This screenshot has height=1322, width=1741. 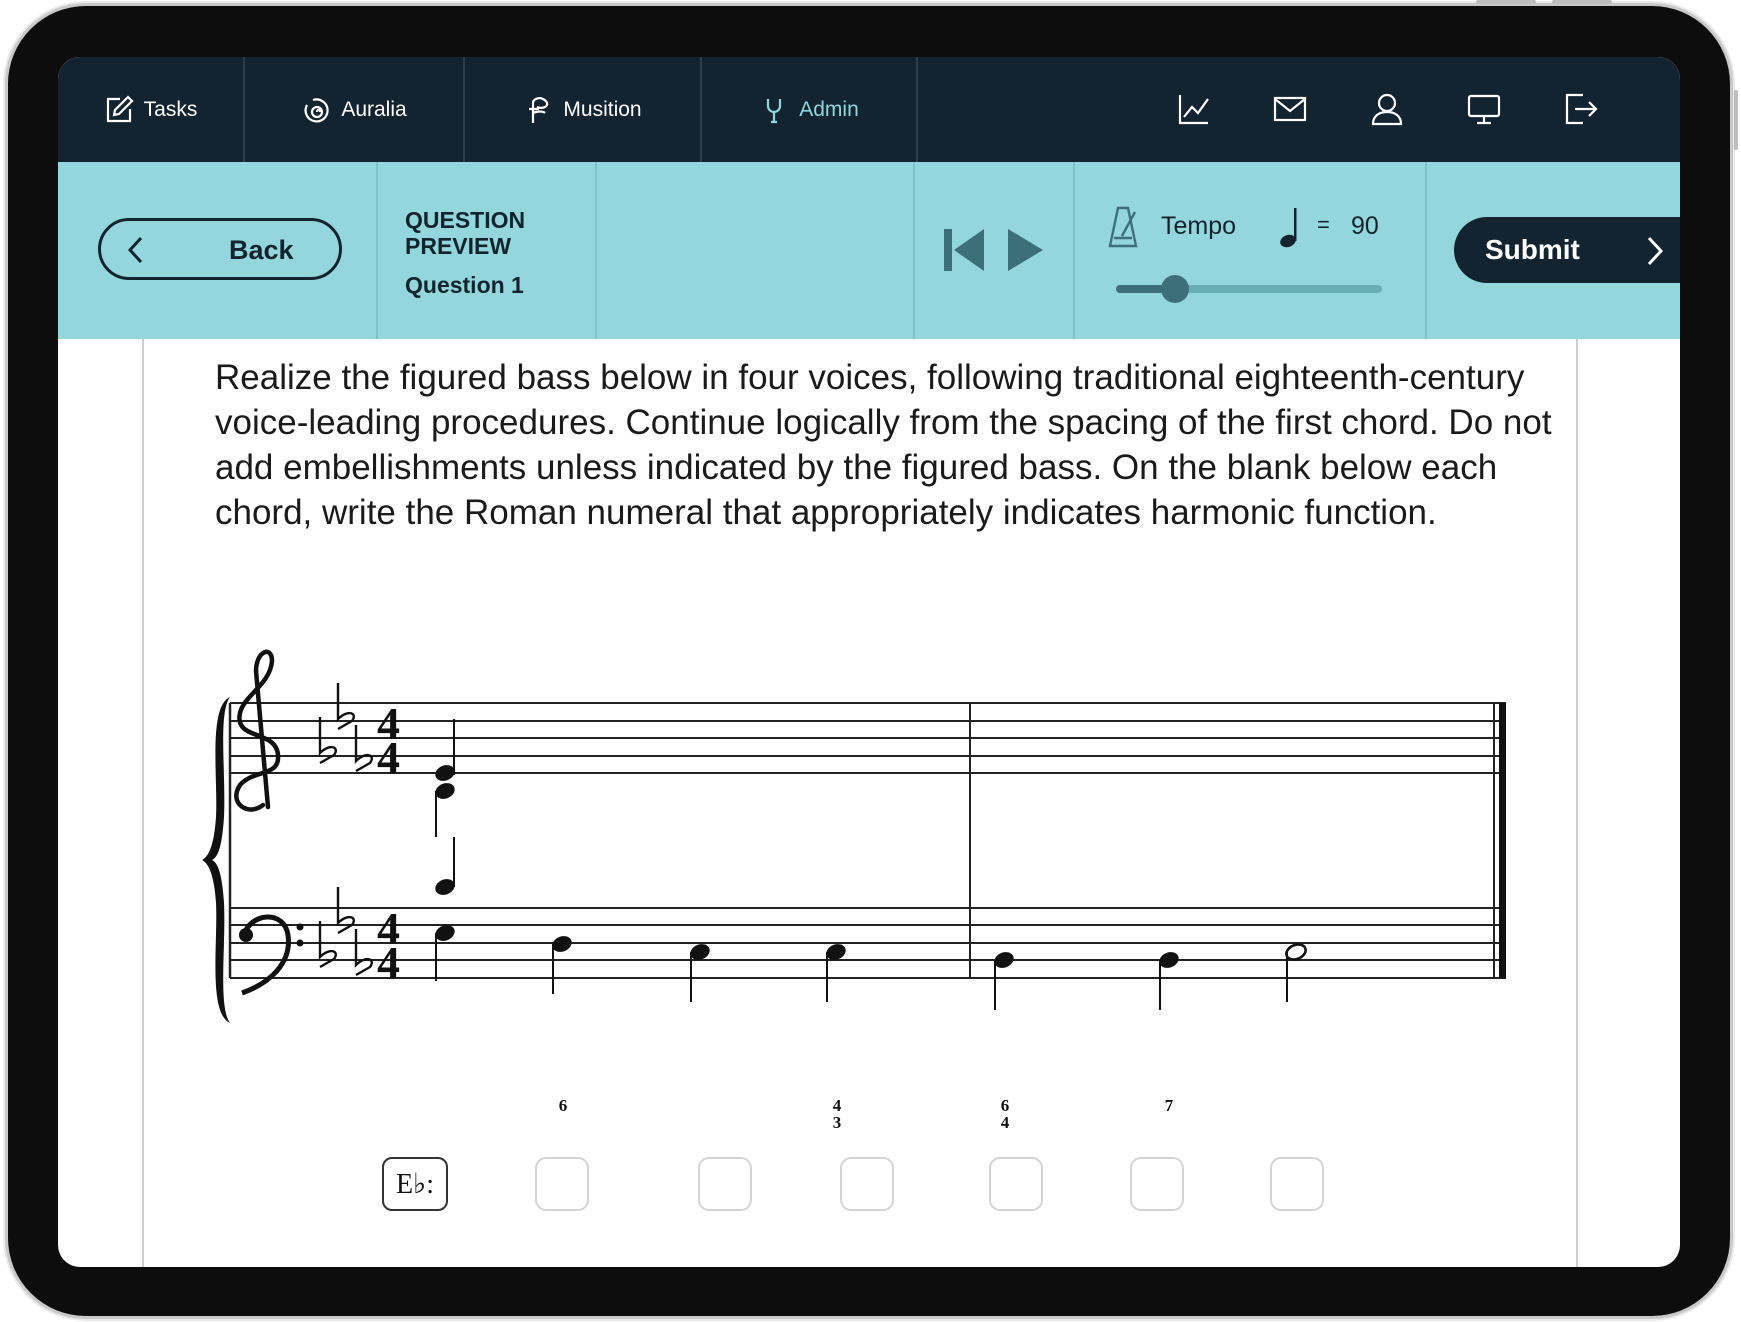 I want to click on figure-bottom: 3, so click(x=837, y=1122).